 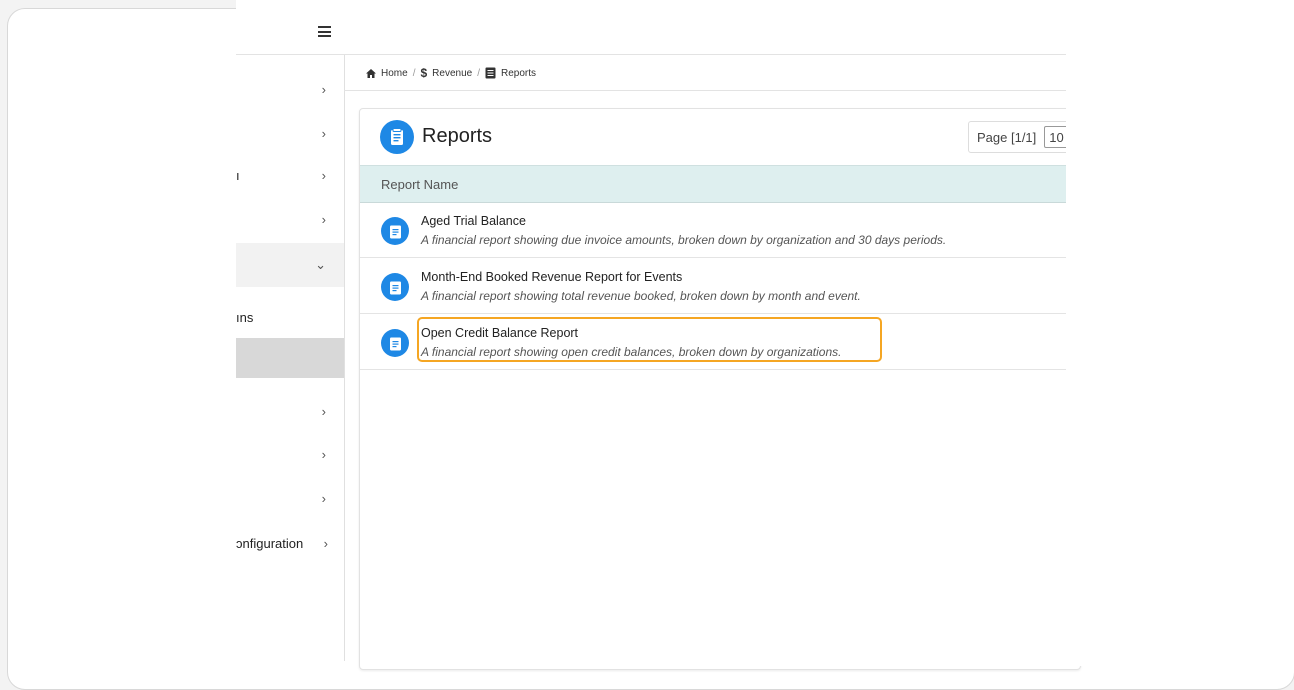 I want to click on table-header: Report Name, so click(x=720, y=184).